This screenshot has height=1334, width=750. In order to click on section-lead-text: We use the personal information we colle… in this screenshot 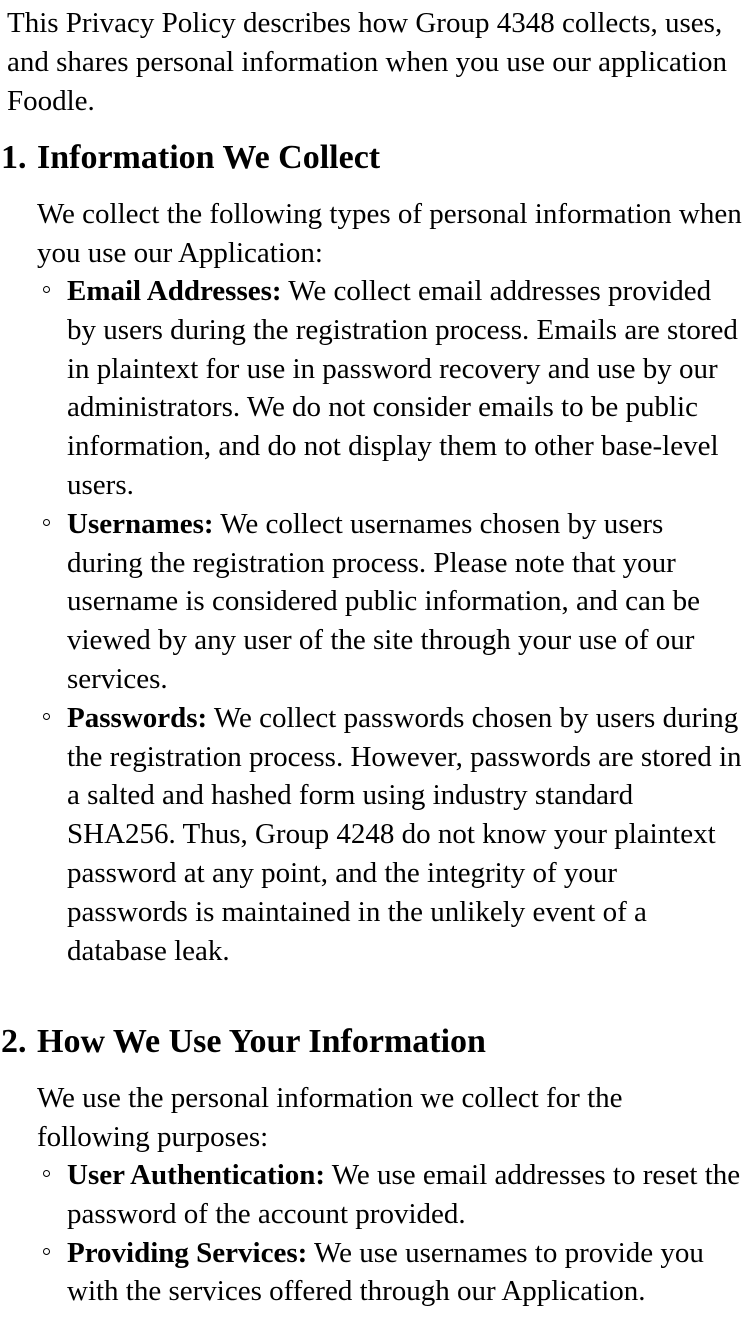, I will do `click(330, 1117)`.